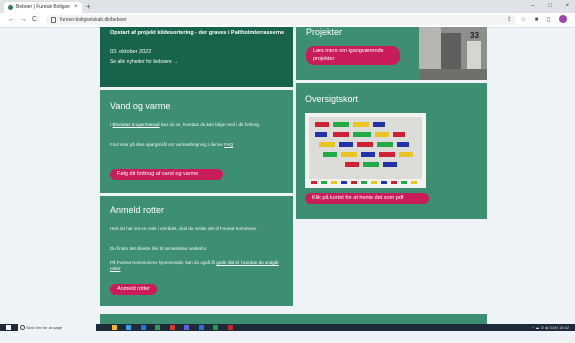 This screenshot has height=343, width=575. I want to click on site-favicon-icon, so click(10, 7).